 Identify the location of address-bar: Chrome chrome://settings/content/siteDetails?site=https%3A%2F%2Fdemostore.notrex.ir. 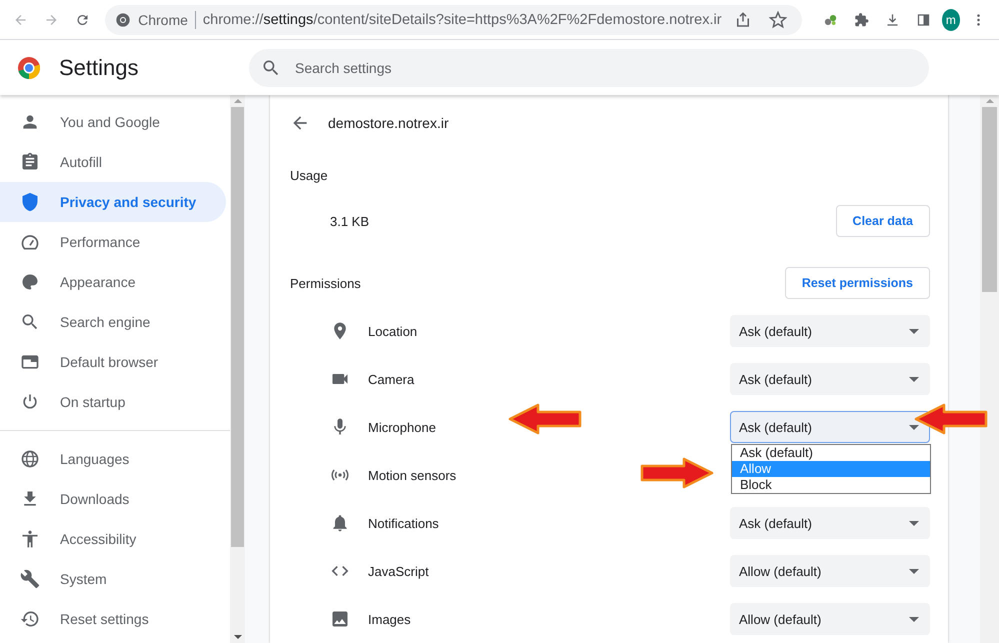
(453, 19).